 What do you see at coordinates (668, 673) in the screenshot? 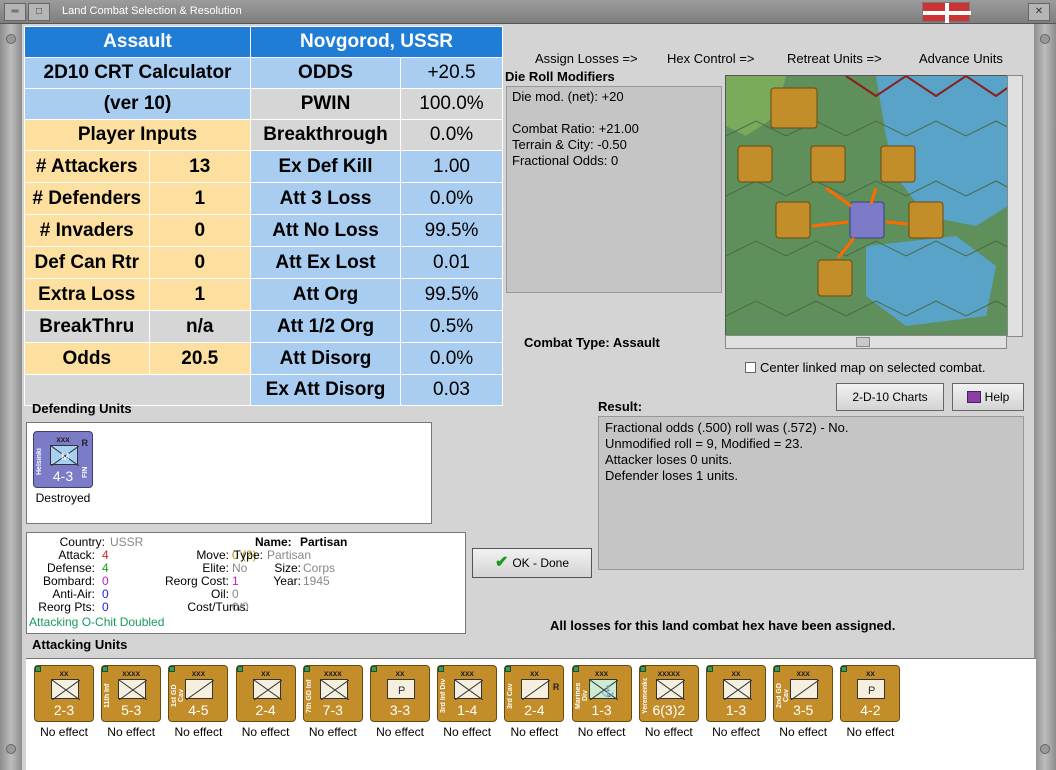
I see `unit-size: xxxxx` at bounding box center [668, 673].